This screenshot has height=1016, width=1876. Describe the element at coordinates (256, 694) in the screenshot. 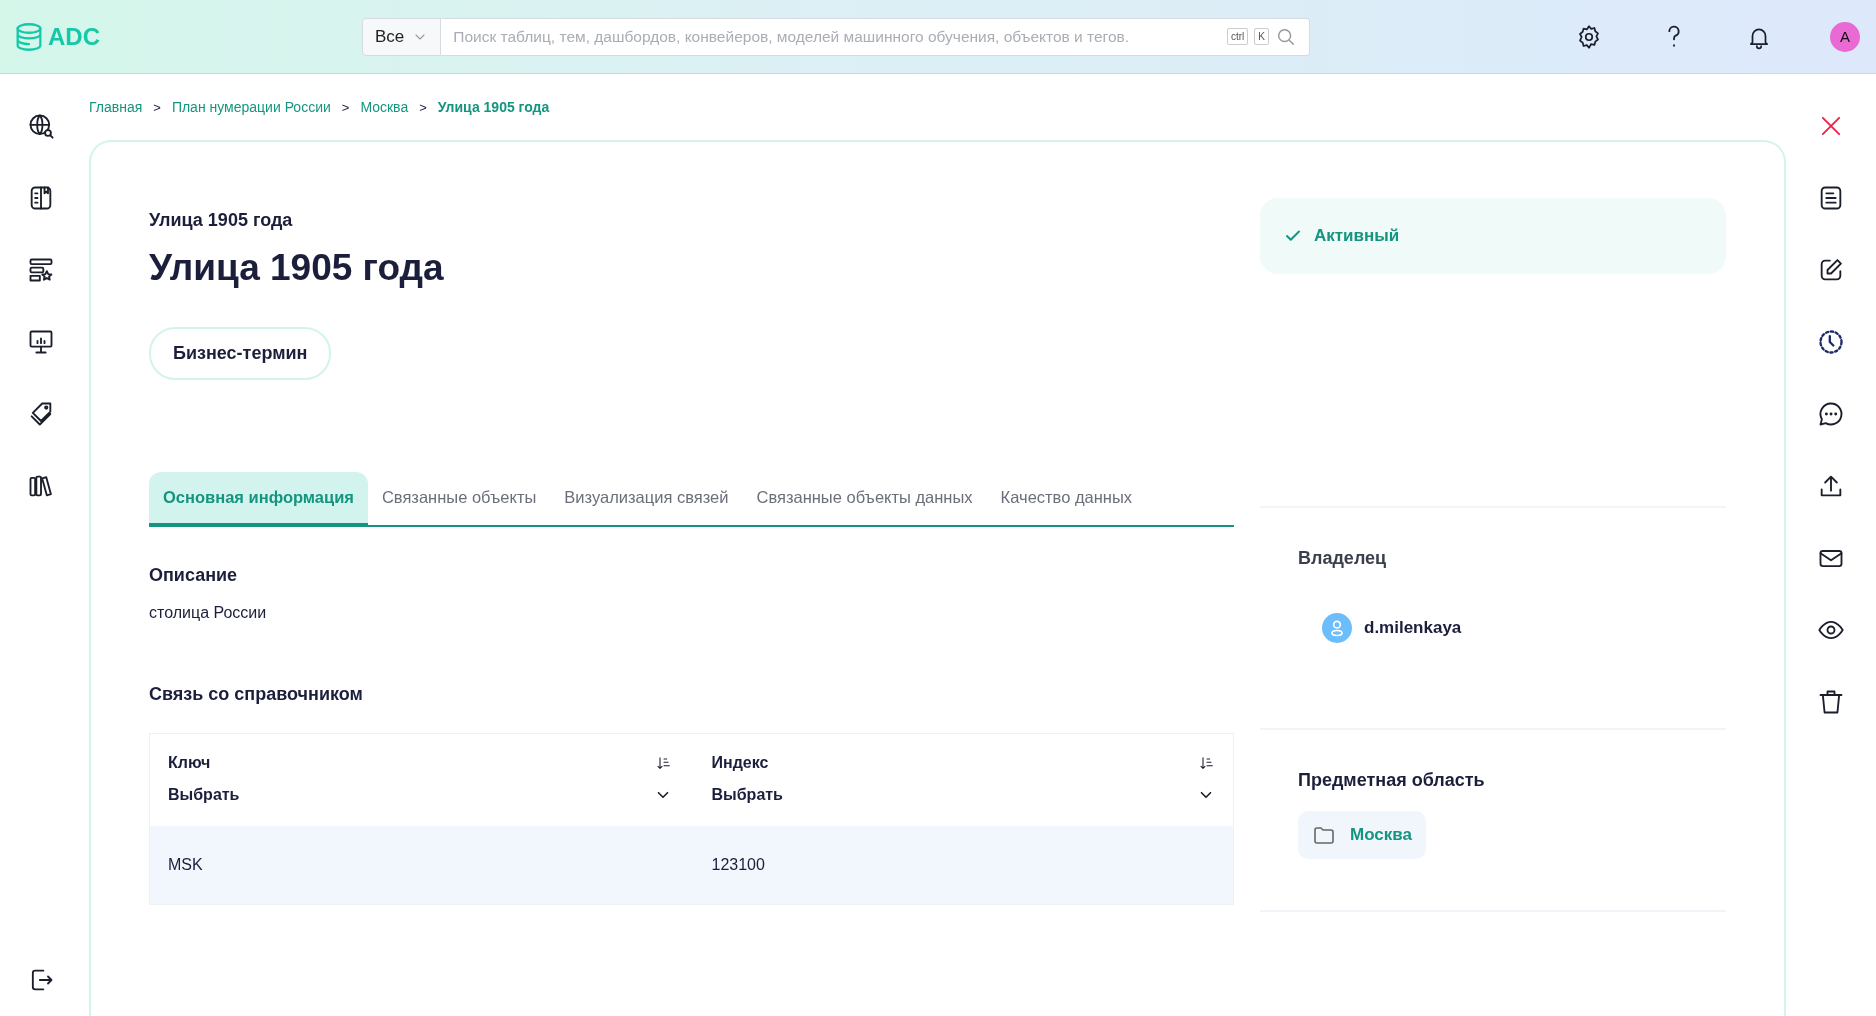

I see `section-heading: Связь со справочником` at that location.